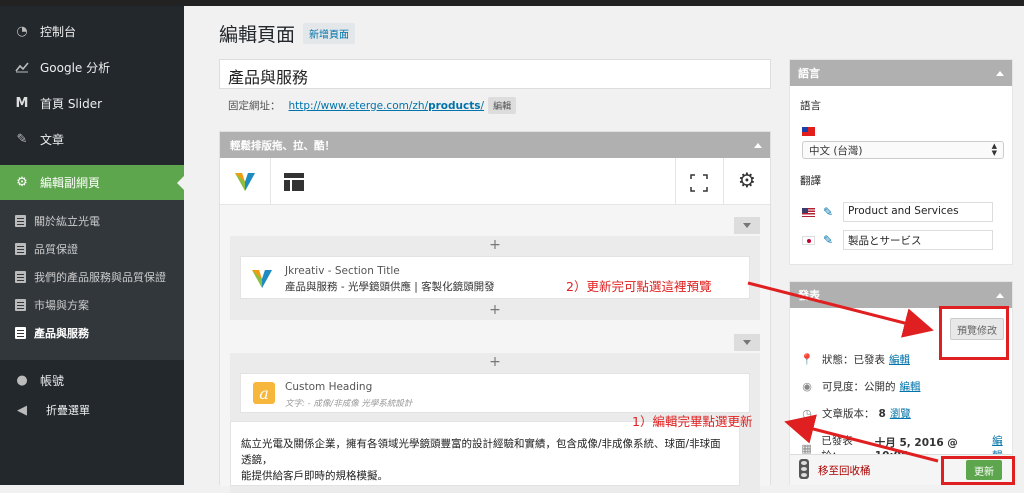  I want to click on arrow-to-preview, so click(840, 309).